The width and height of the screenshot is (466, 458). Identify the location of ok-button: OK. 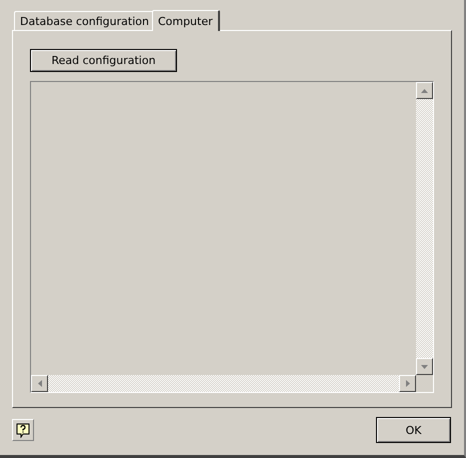
(413, 430).